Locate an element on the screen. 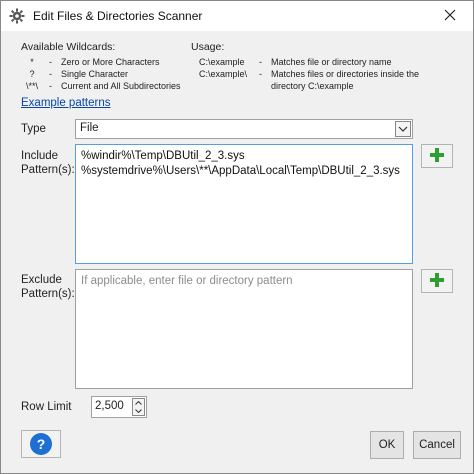 The height and width of the screenshot is (474, 474). window-title: Edit Files & Directories Scanner is located at coordinates (118, 16).